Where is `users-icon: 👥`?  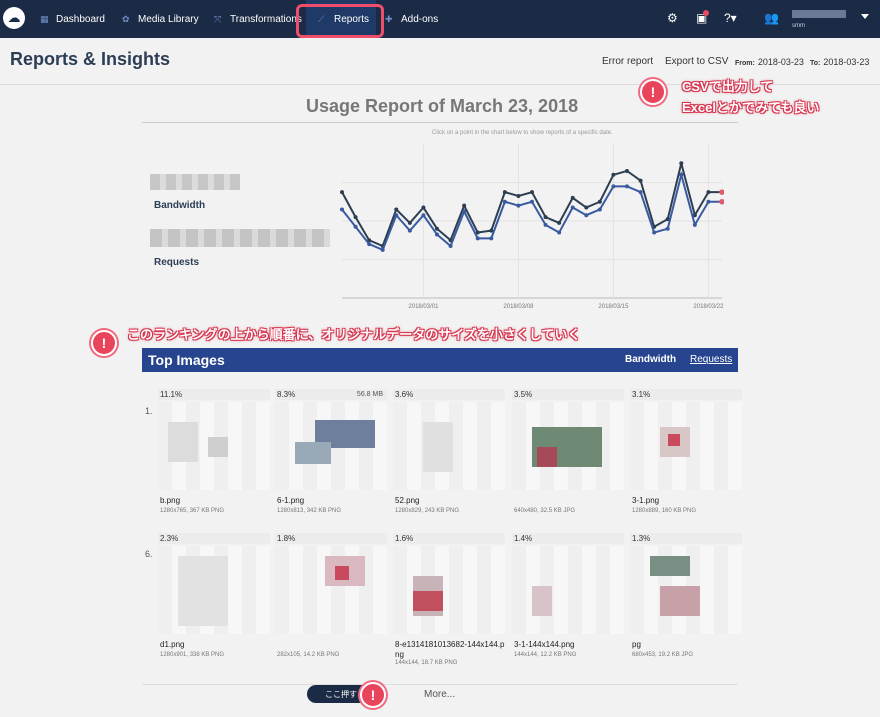
users-icon: 👥 is located at coordinates (771, 18).